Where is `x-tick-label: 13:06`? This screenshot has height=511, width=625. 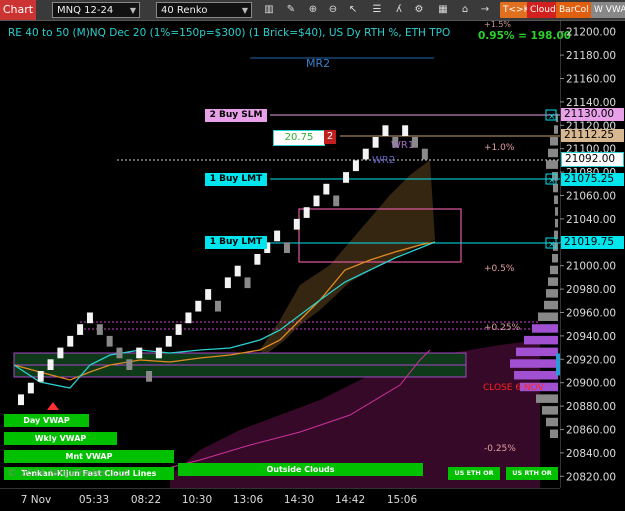 x-tick-label: 13:06 is located at coordinates (248, 500).